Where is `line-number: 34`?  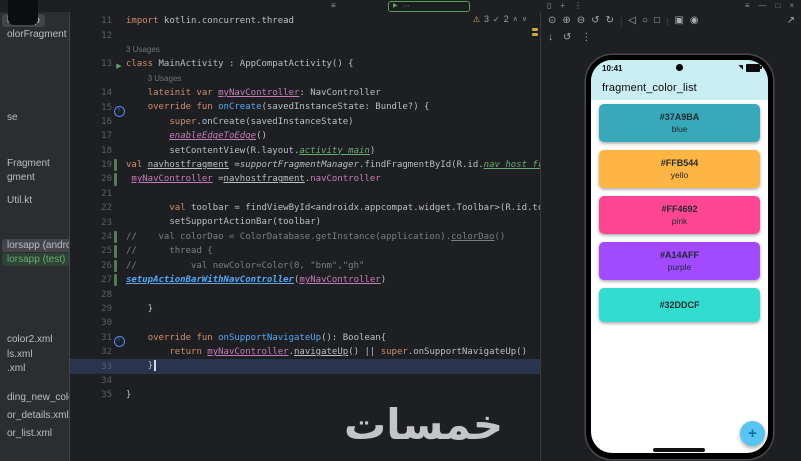
line-number: 34 is located at coordinates (90, 381).